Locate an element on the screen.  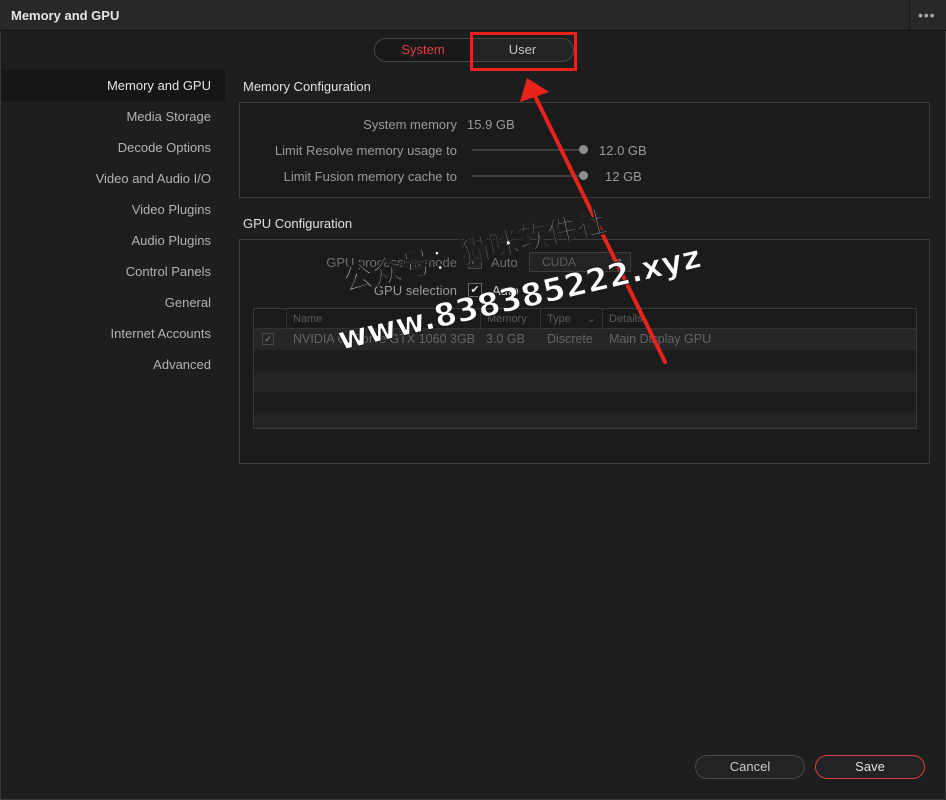
sidebar-item-memory-and-gpu: Memory and GPU is located at coordinates (113, 85).